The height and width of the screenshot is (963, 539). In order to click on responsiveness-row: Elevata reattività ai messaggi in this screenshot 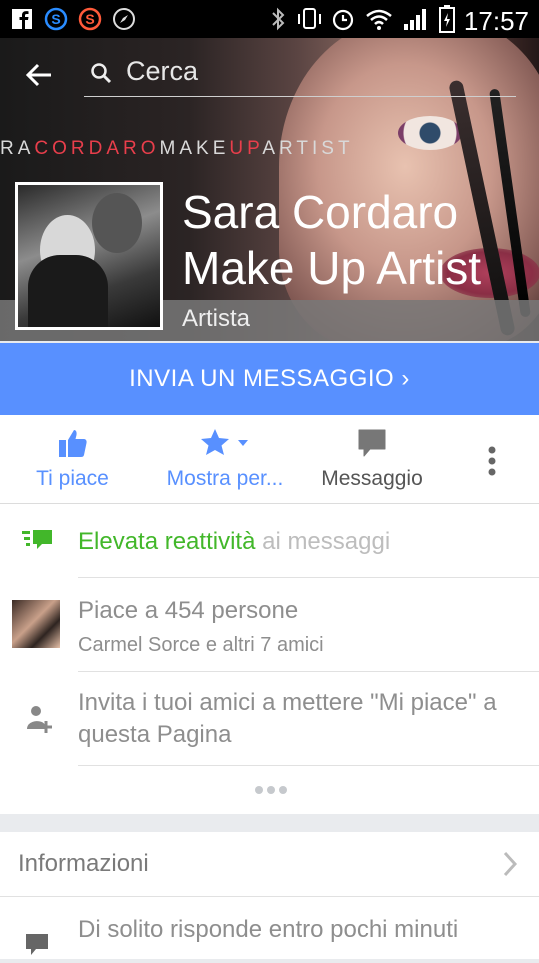, I will do `click(269, 549)`.